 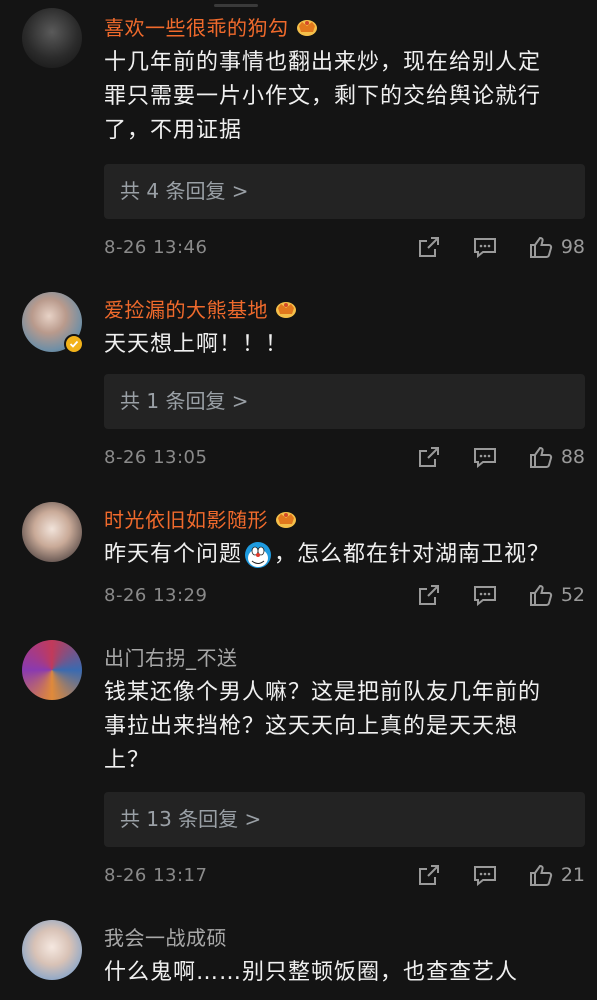 I want to click on timestamp: 8-26 13:17, so click(x=156, y=875).